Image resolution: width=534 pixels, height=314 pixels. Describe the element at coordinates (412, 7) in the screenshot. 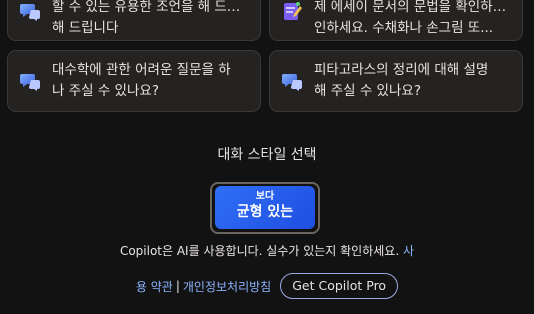

I see `suggestion-line: 제 에세이 문서의 문법을 확인하세요. 수` at that location.